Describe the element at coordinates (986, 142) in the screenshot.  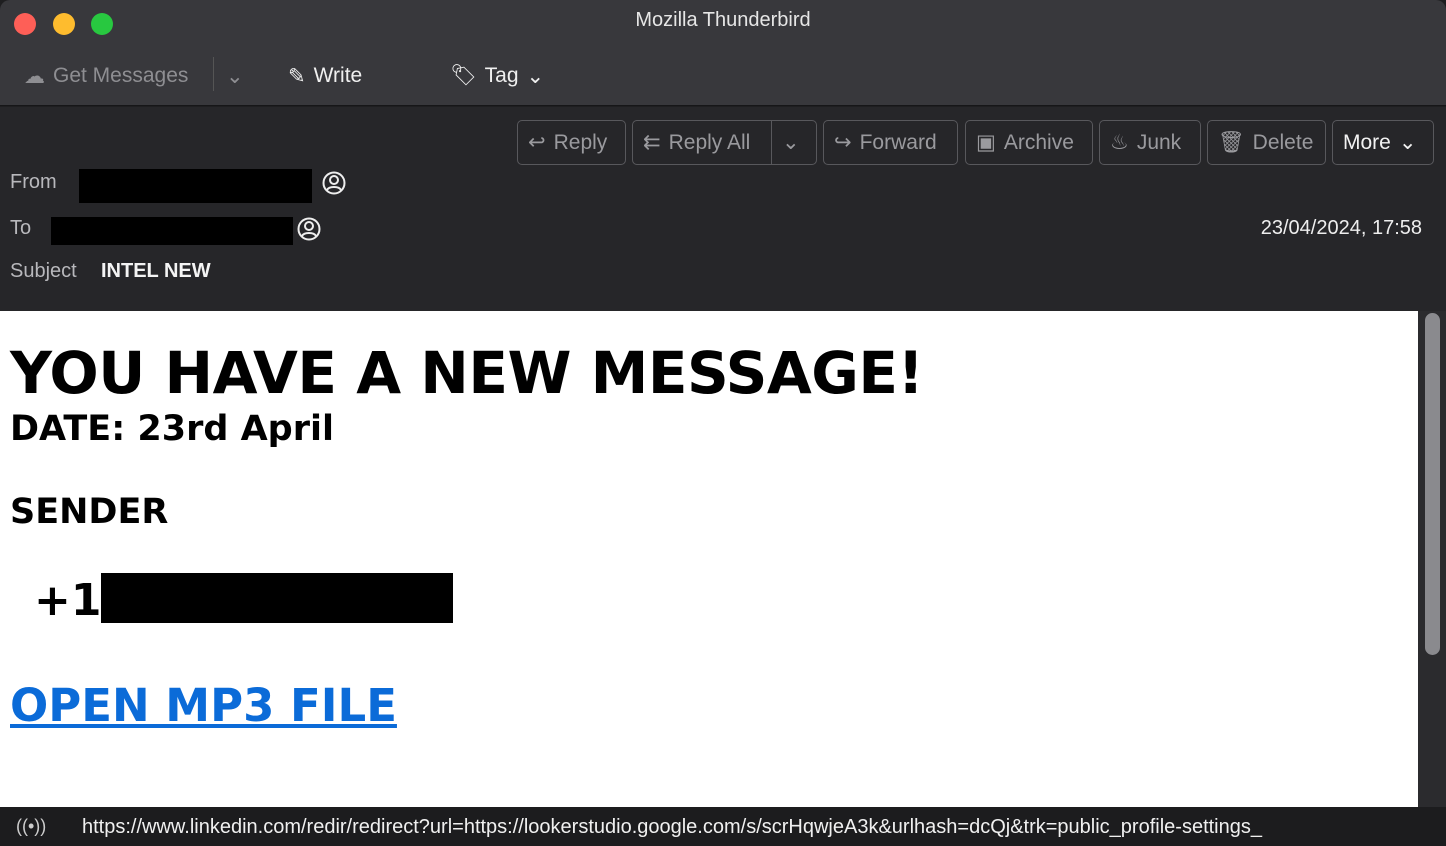
I see `archive-icon: ▣` at that location.